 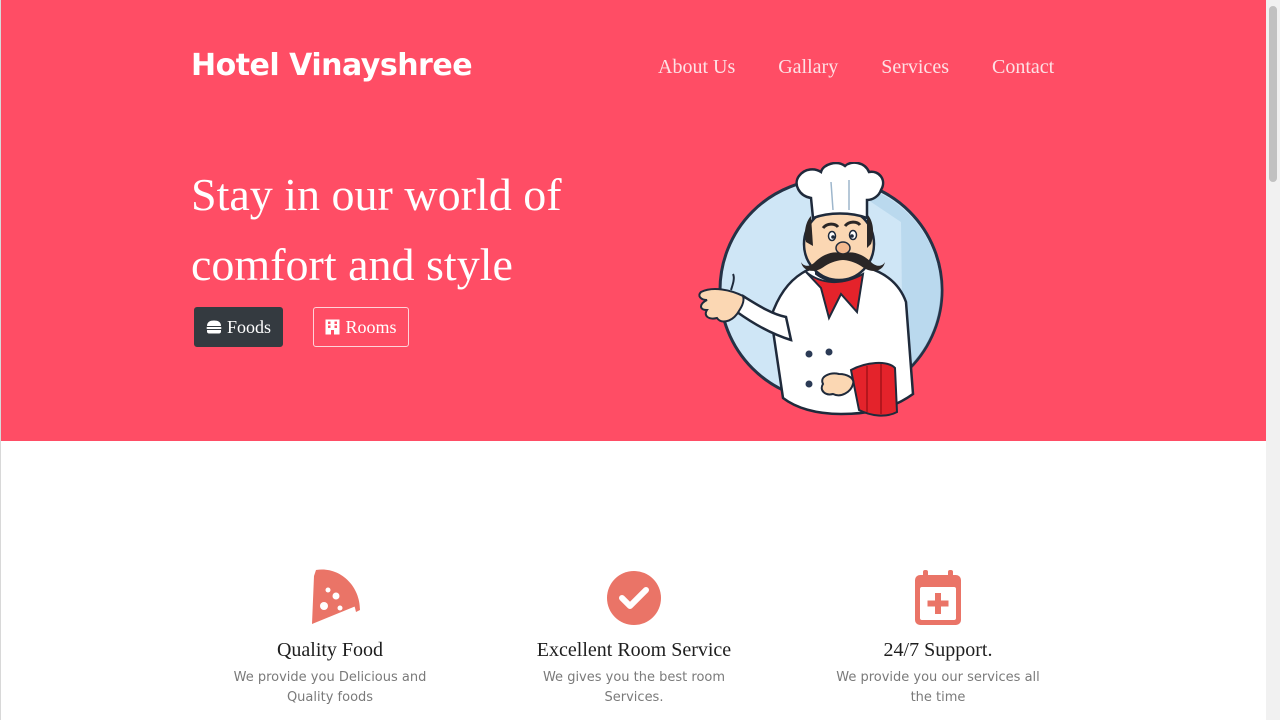 What do you see at coordinates (376, 194) in the screenshot?
I see `hero-headline-line-1: Stay in our world of` at bounding box center [376, 194].